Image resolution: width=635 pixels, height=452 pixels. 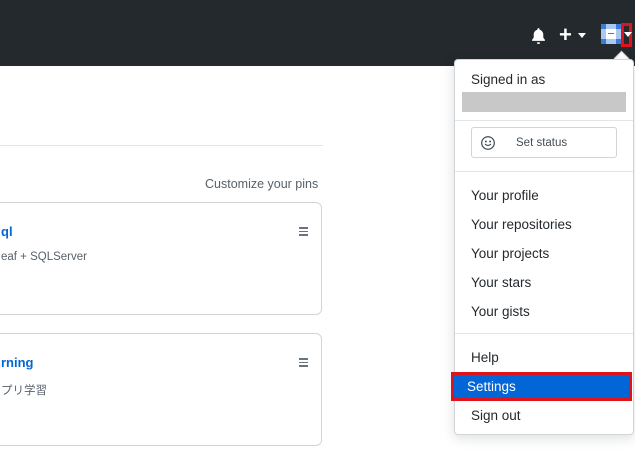 I want to click on bell-icon, so click(x=538, y=35).